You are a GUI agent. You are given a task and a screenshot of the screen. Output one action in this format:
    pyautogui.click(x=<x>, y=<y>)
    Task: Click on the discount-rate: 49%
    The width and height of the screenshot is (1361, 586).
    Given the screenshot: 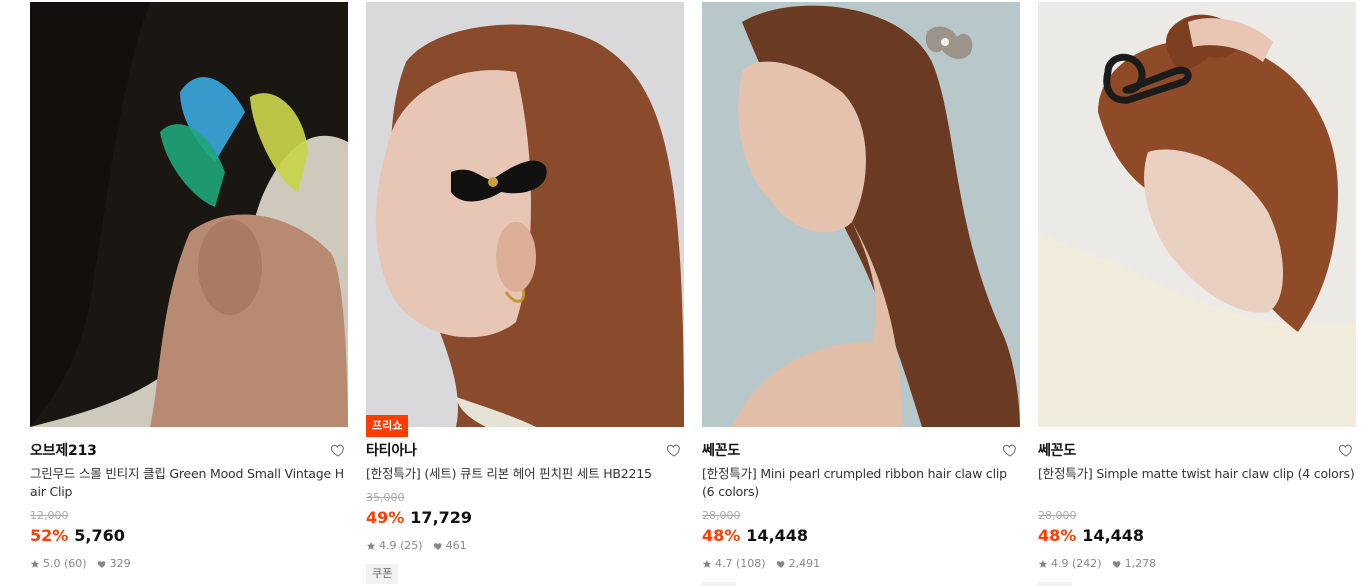 What is the action you would take?
    pyautogui.click(x=385, y=517)
    